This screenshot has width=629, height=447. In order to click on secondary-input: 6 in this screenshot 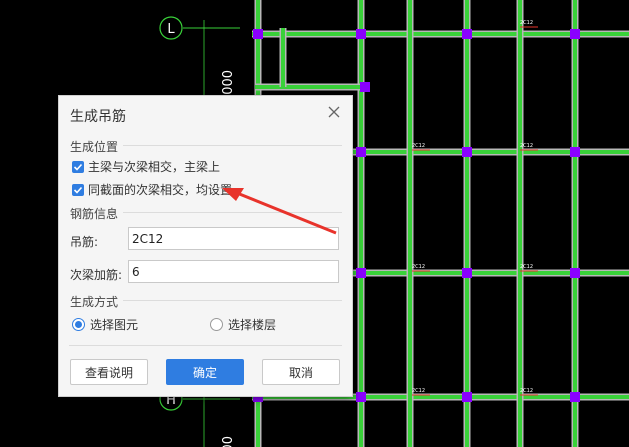, I will do `click(233, 271)`.